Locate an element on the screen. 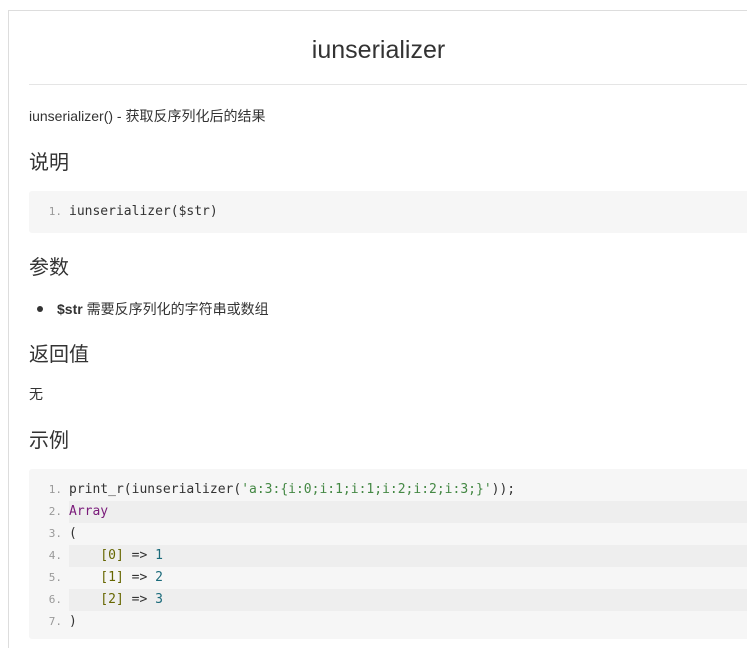 Image resolution: width=747 pixels, height=648 pixels. line-number: 3. is located at coordinates (55, 533).